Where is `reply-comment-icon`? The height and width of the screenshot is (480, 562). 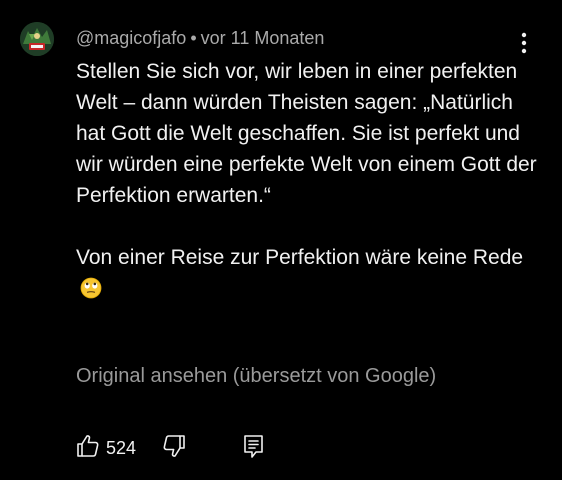 reply-comment-icon is located at coordinates (254, 449).